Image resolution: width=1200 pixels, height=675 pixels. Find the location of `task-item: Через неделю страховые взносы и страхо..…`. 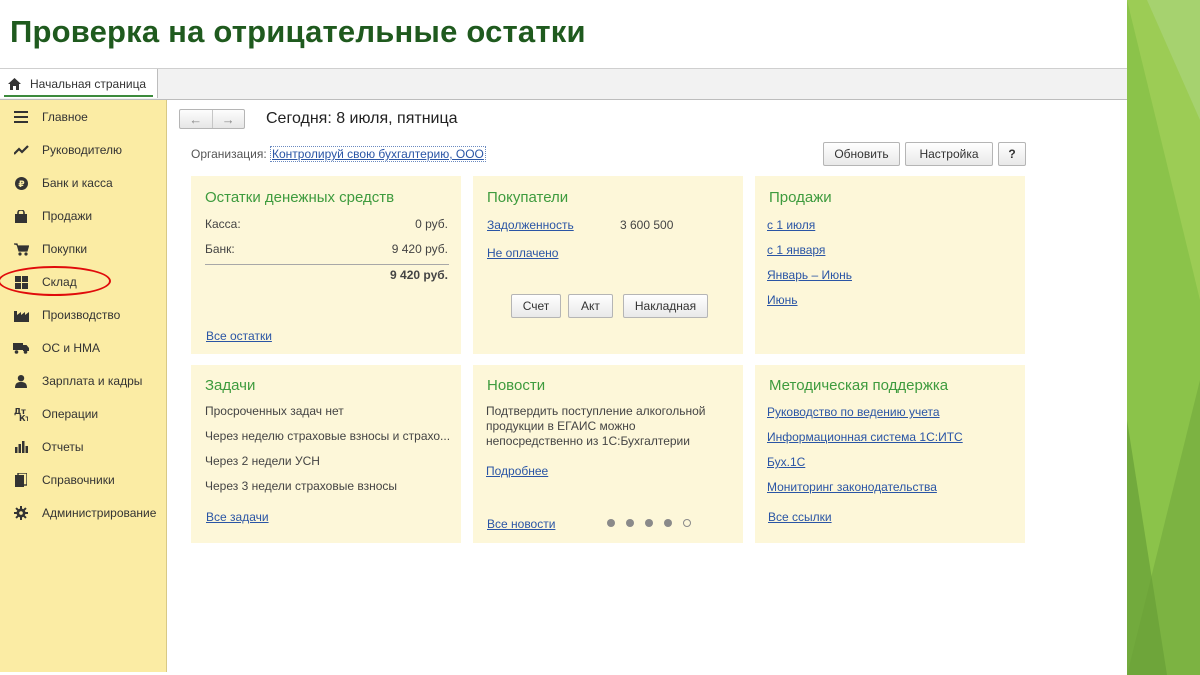

task-item: Через неделю страховые взносы и страхо..… is located at coordinates (328, 436).